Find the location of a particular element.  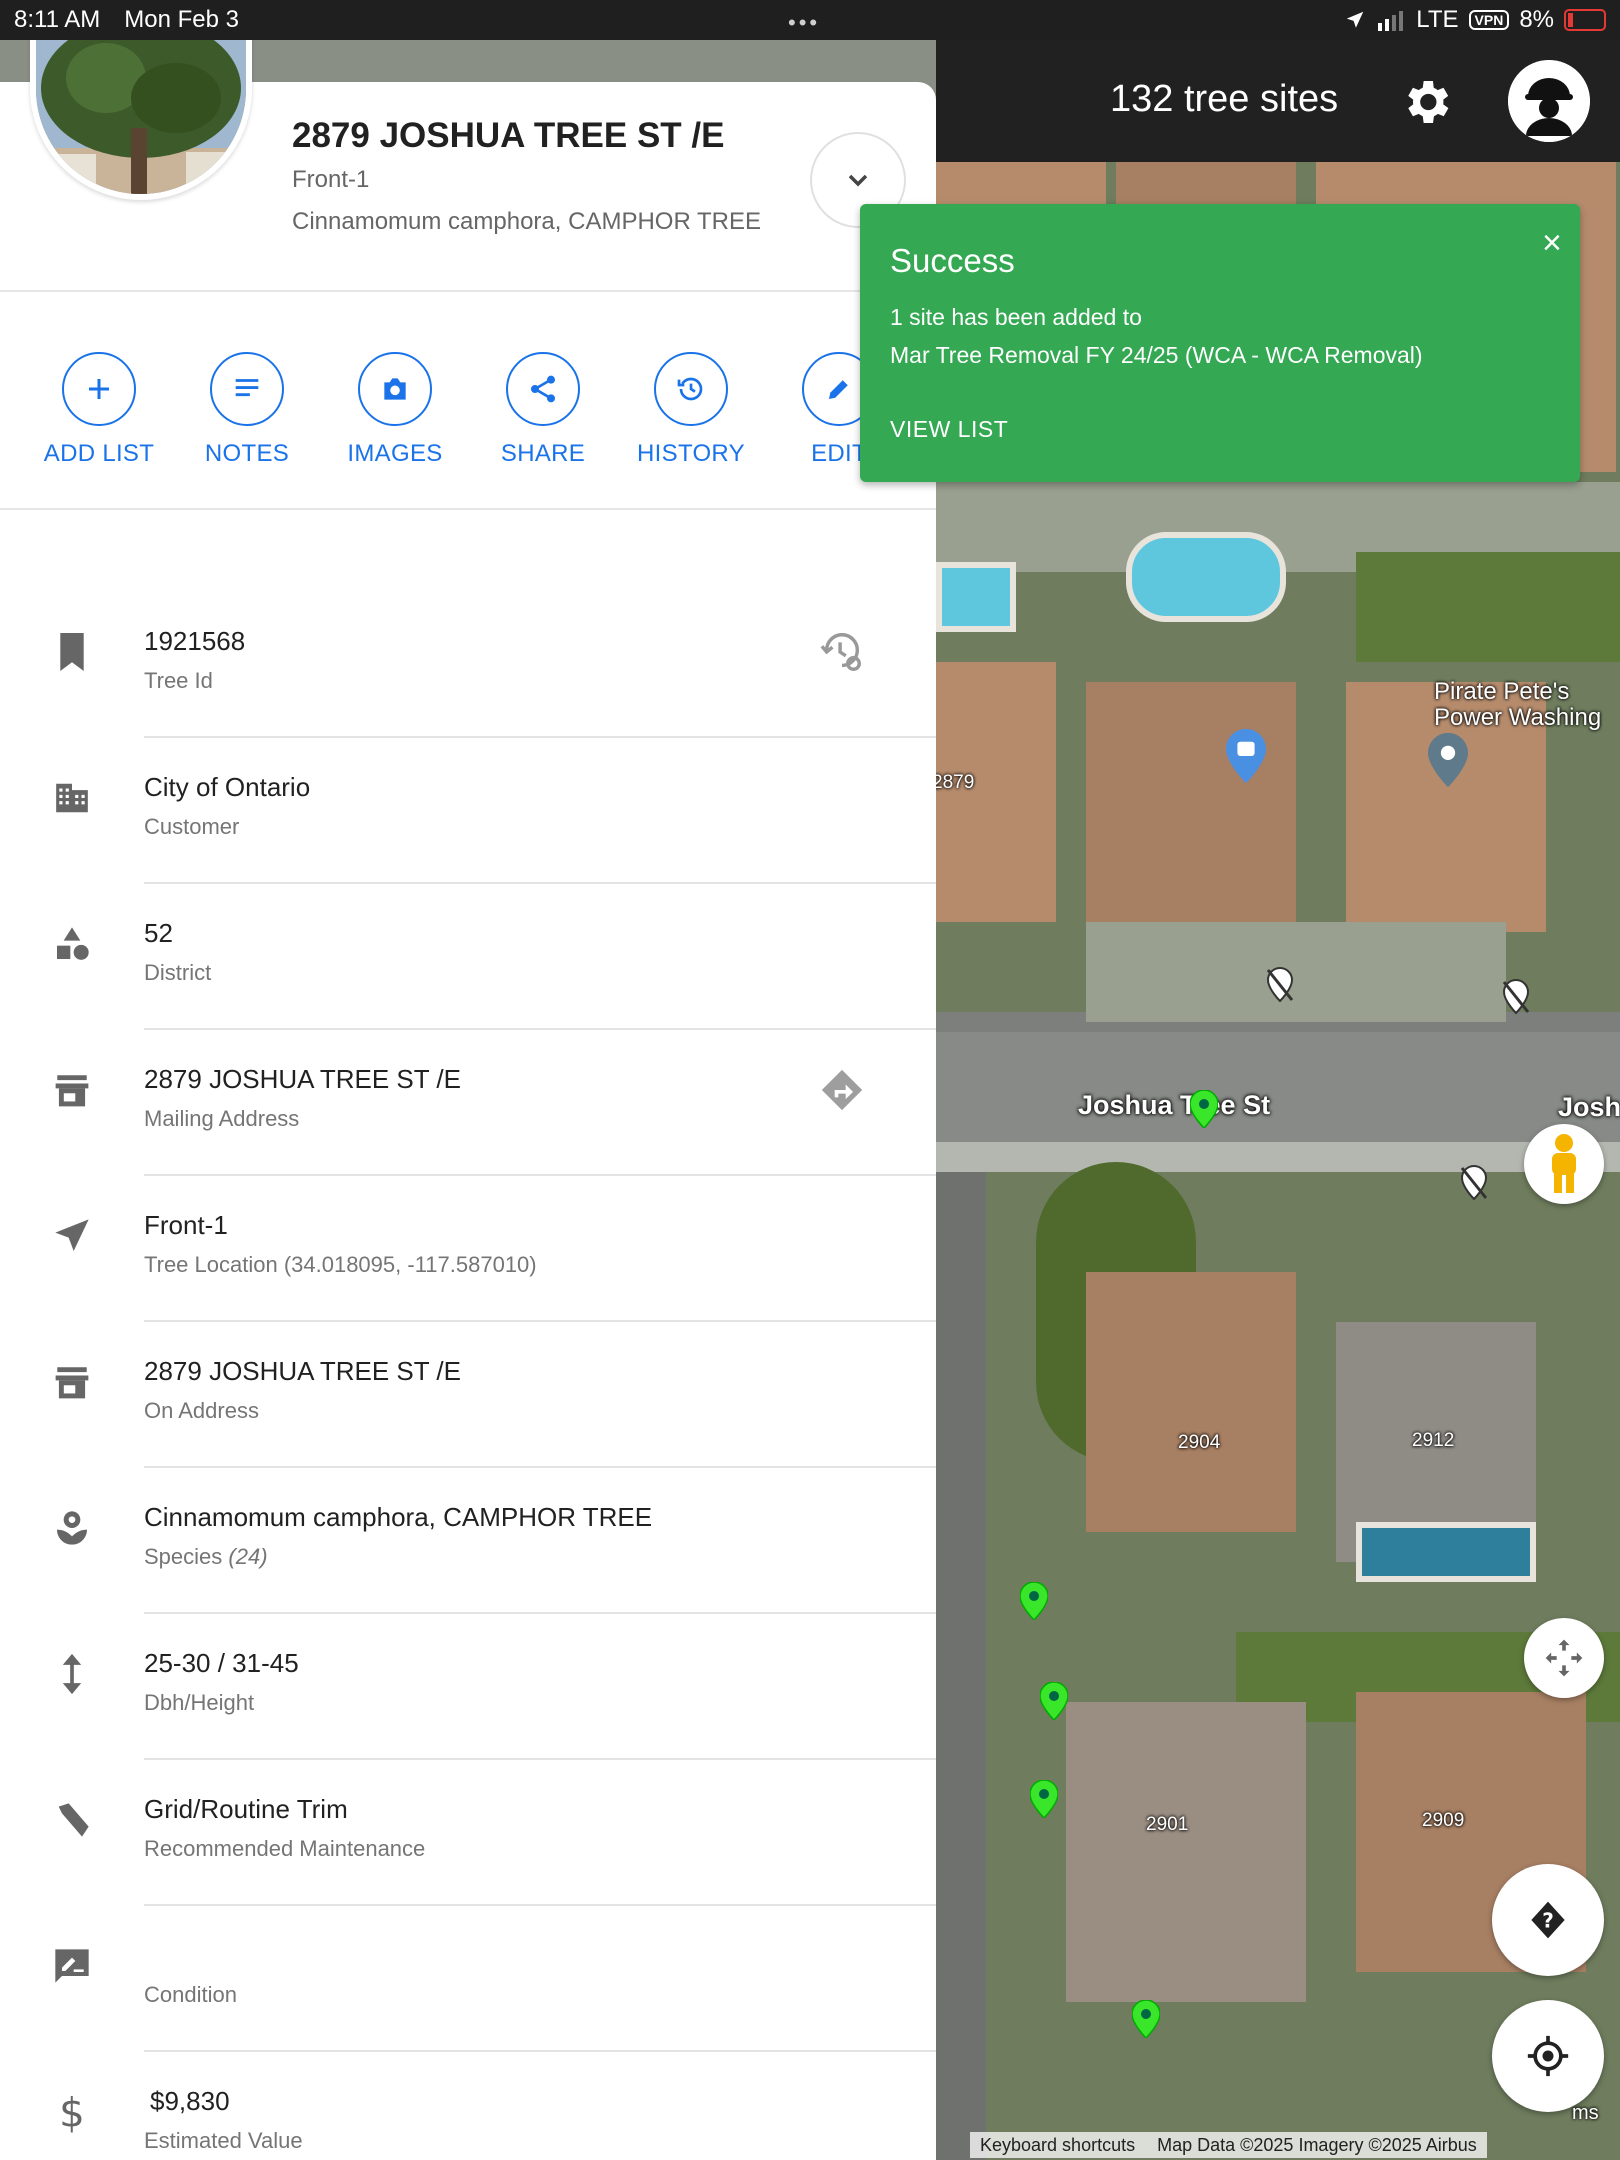

map-lawn is located at coordinates (1488, 607).